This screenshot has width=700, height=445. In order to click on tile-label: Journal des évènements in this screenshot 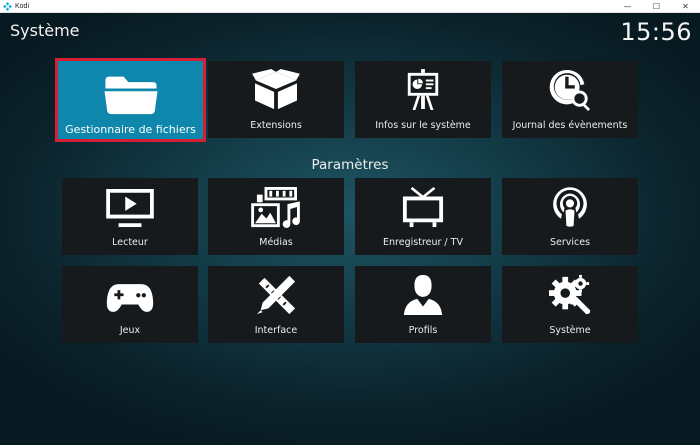, I will do `click(570, 125)`.